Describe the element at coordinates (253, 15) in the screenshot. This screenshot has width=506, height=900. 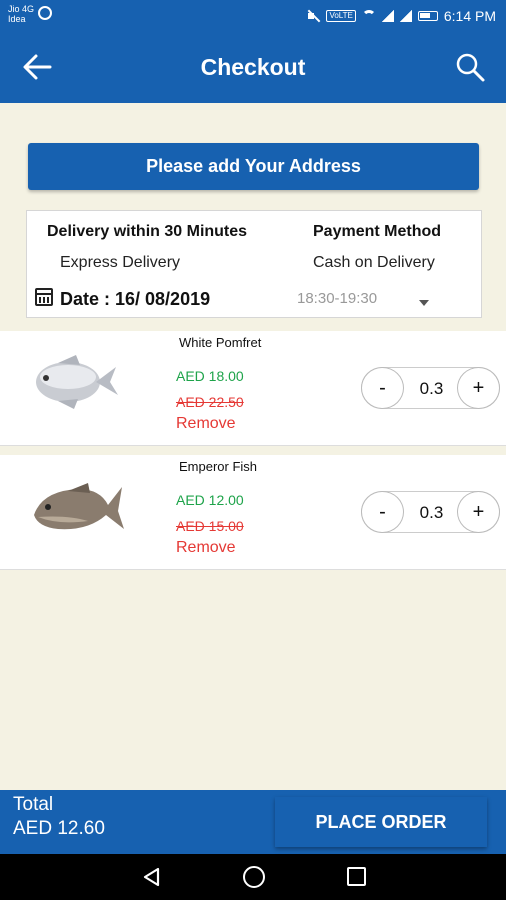
I see `status-bar: Jio 4G Idea VoLTE 6:14 PM` at that location.